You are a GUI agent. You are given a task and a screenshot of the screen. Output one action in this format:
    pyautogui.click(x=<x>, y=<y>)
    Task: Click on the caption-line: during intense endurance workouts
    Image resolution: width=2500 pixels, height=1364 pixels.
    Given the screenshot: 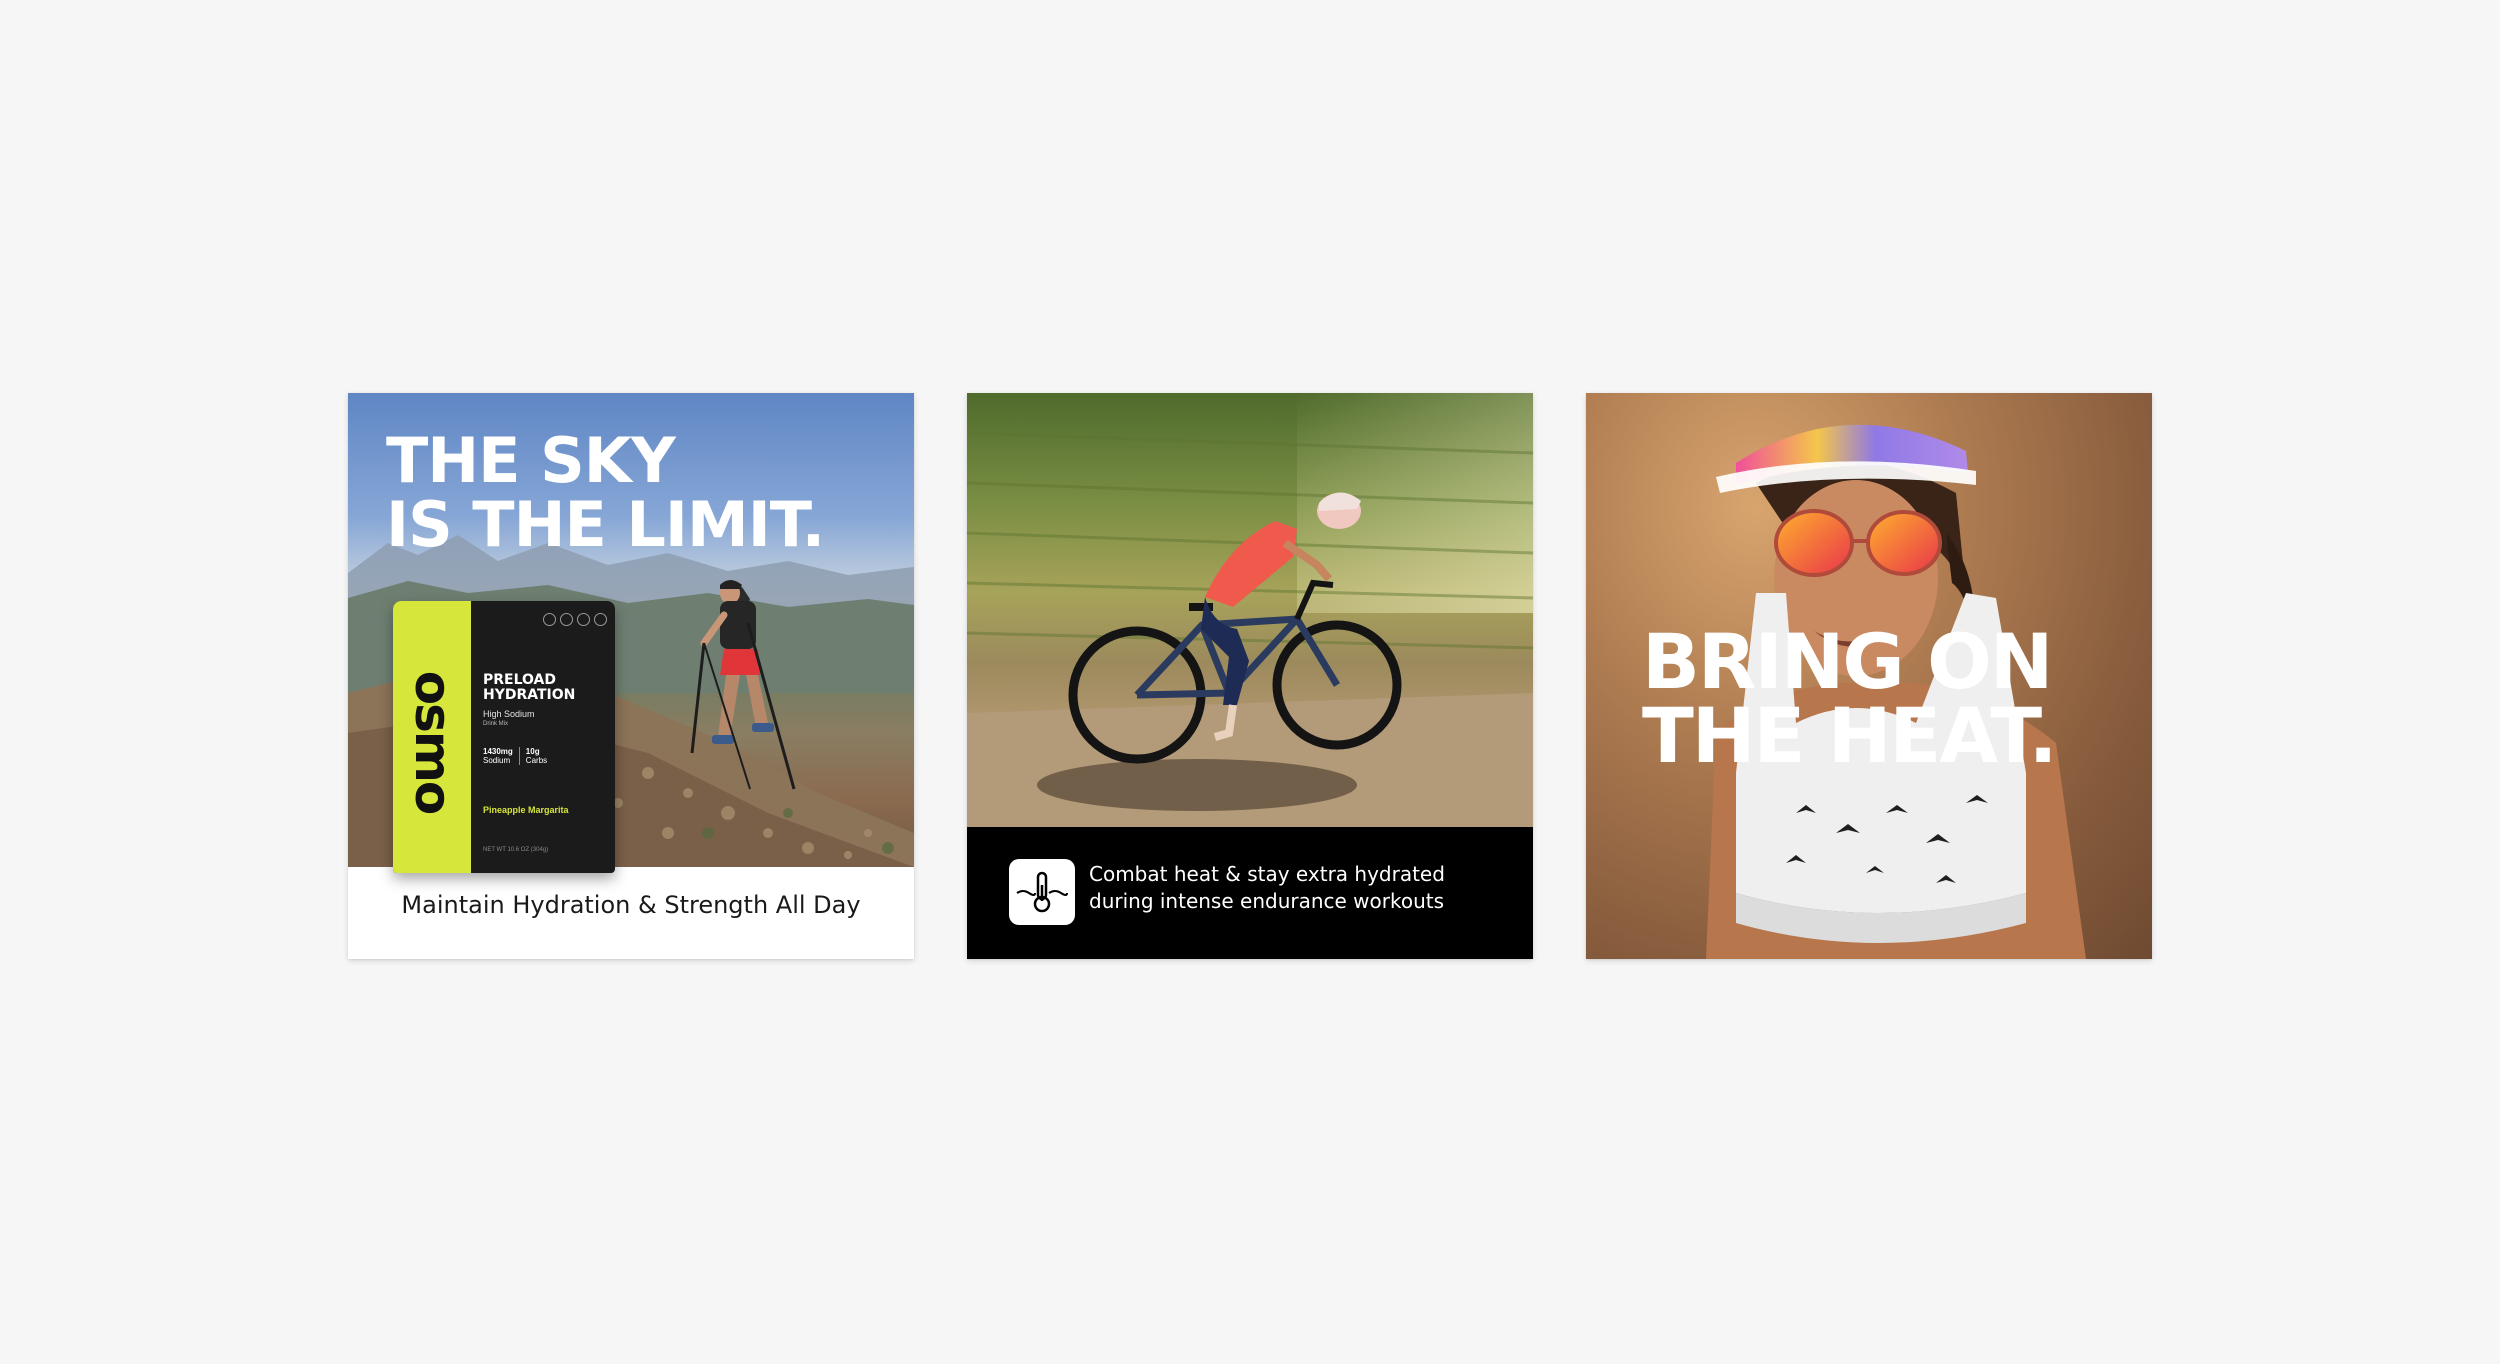 What is the action you would take?
    pyautogui.click(x=1267, y=901)
    